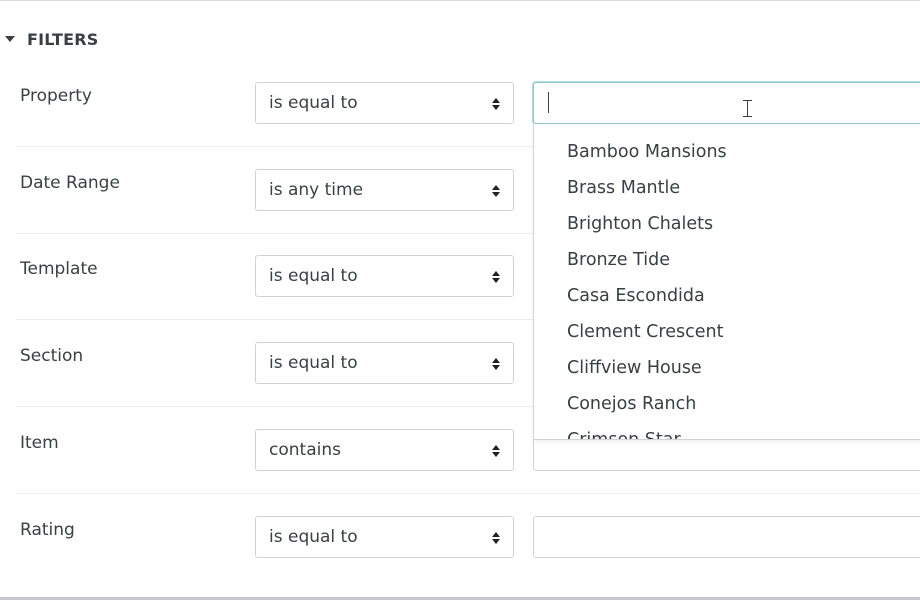 The height and width of the screenshot is (600, 920). Describe the element at coordinates (747, 108) in the screenshot. I see `ibeam-cursor-icon` at that location.